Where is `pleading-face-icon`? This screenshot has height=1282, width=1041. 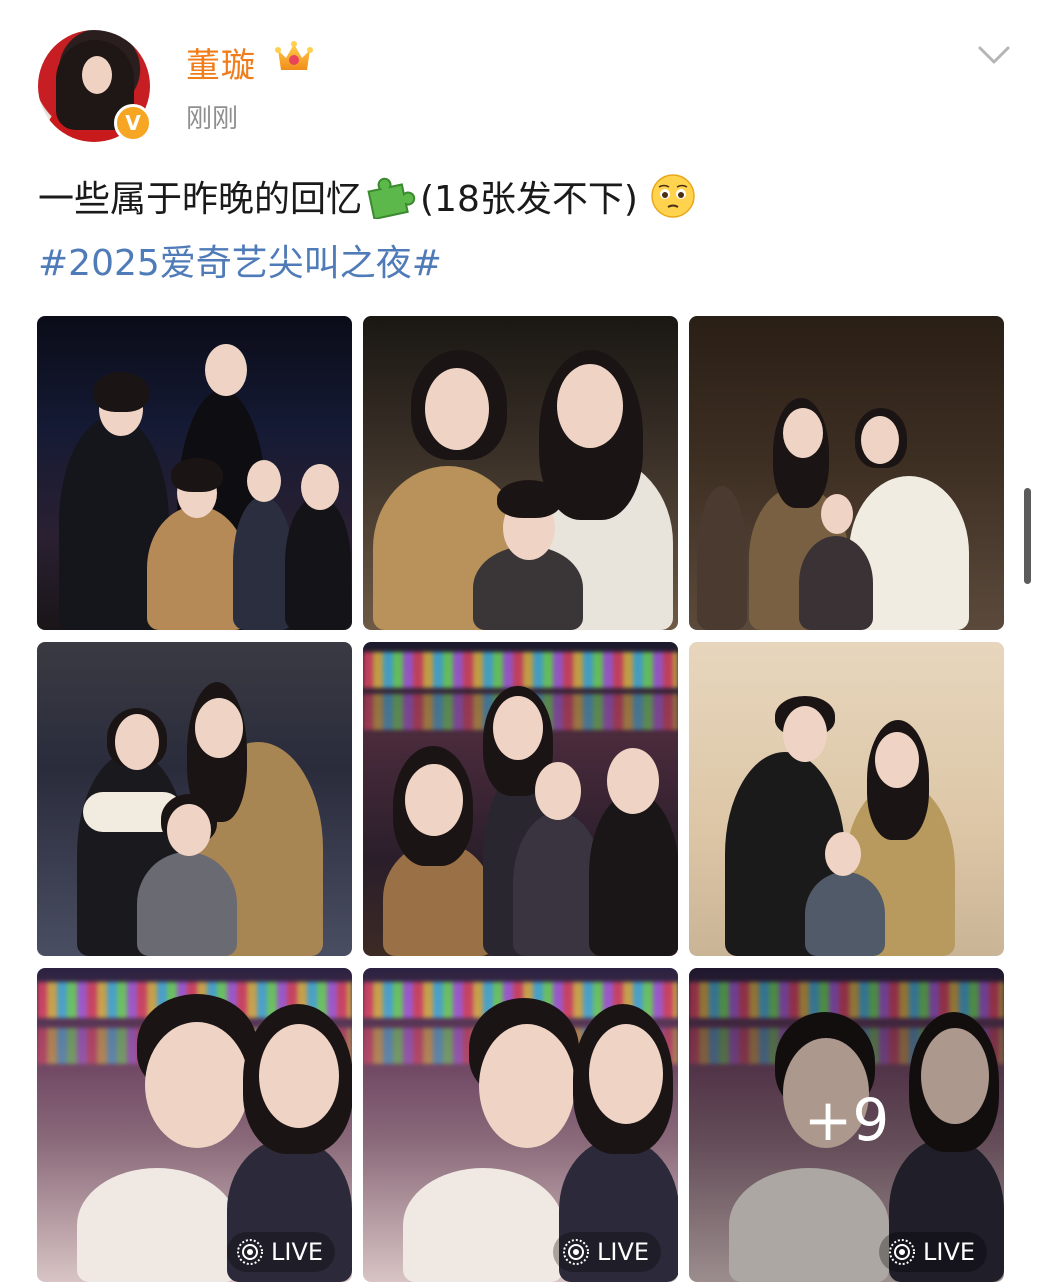
pleading-face-icon is located at coordinates (673, 196).